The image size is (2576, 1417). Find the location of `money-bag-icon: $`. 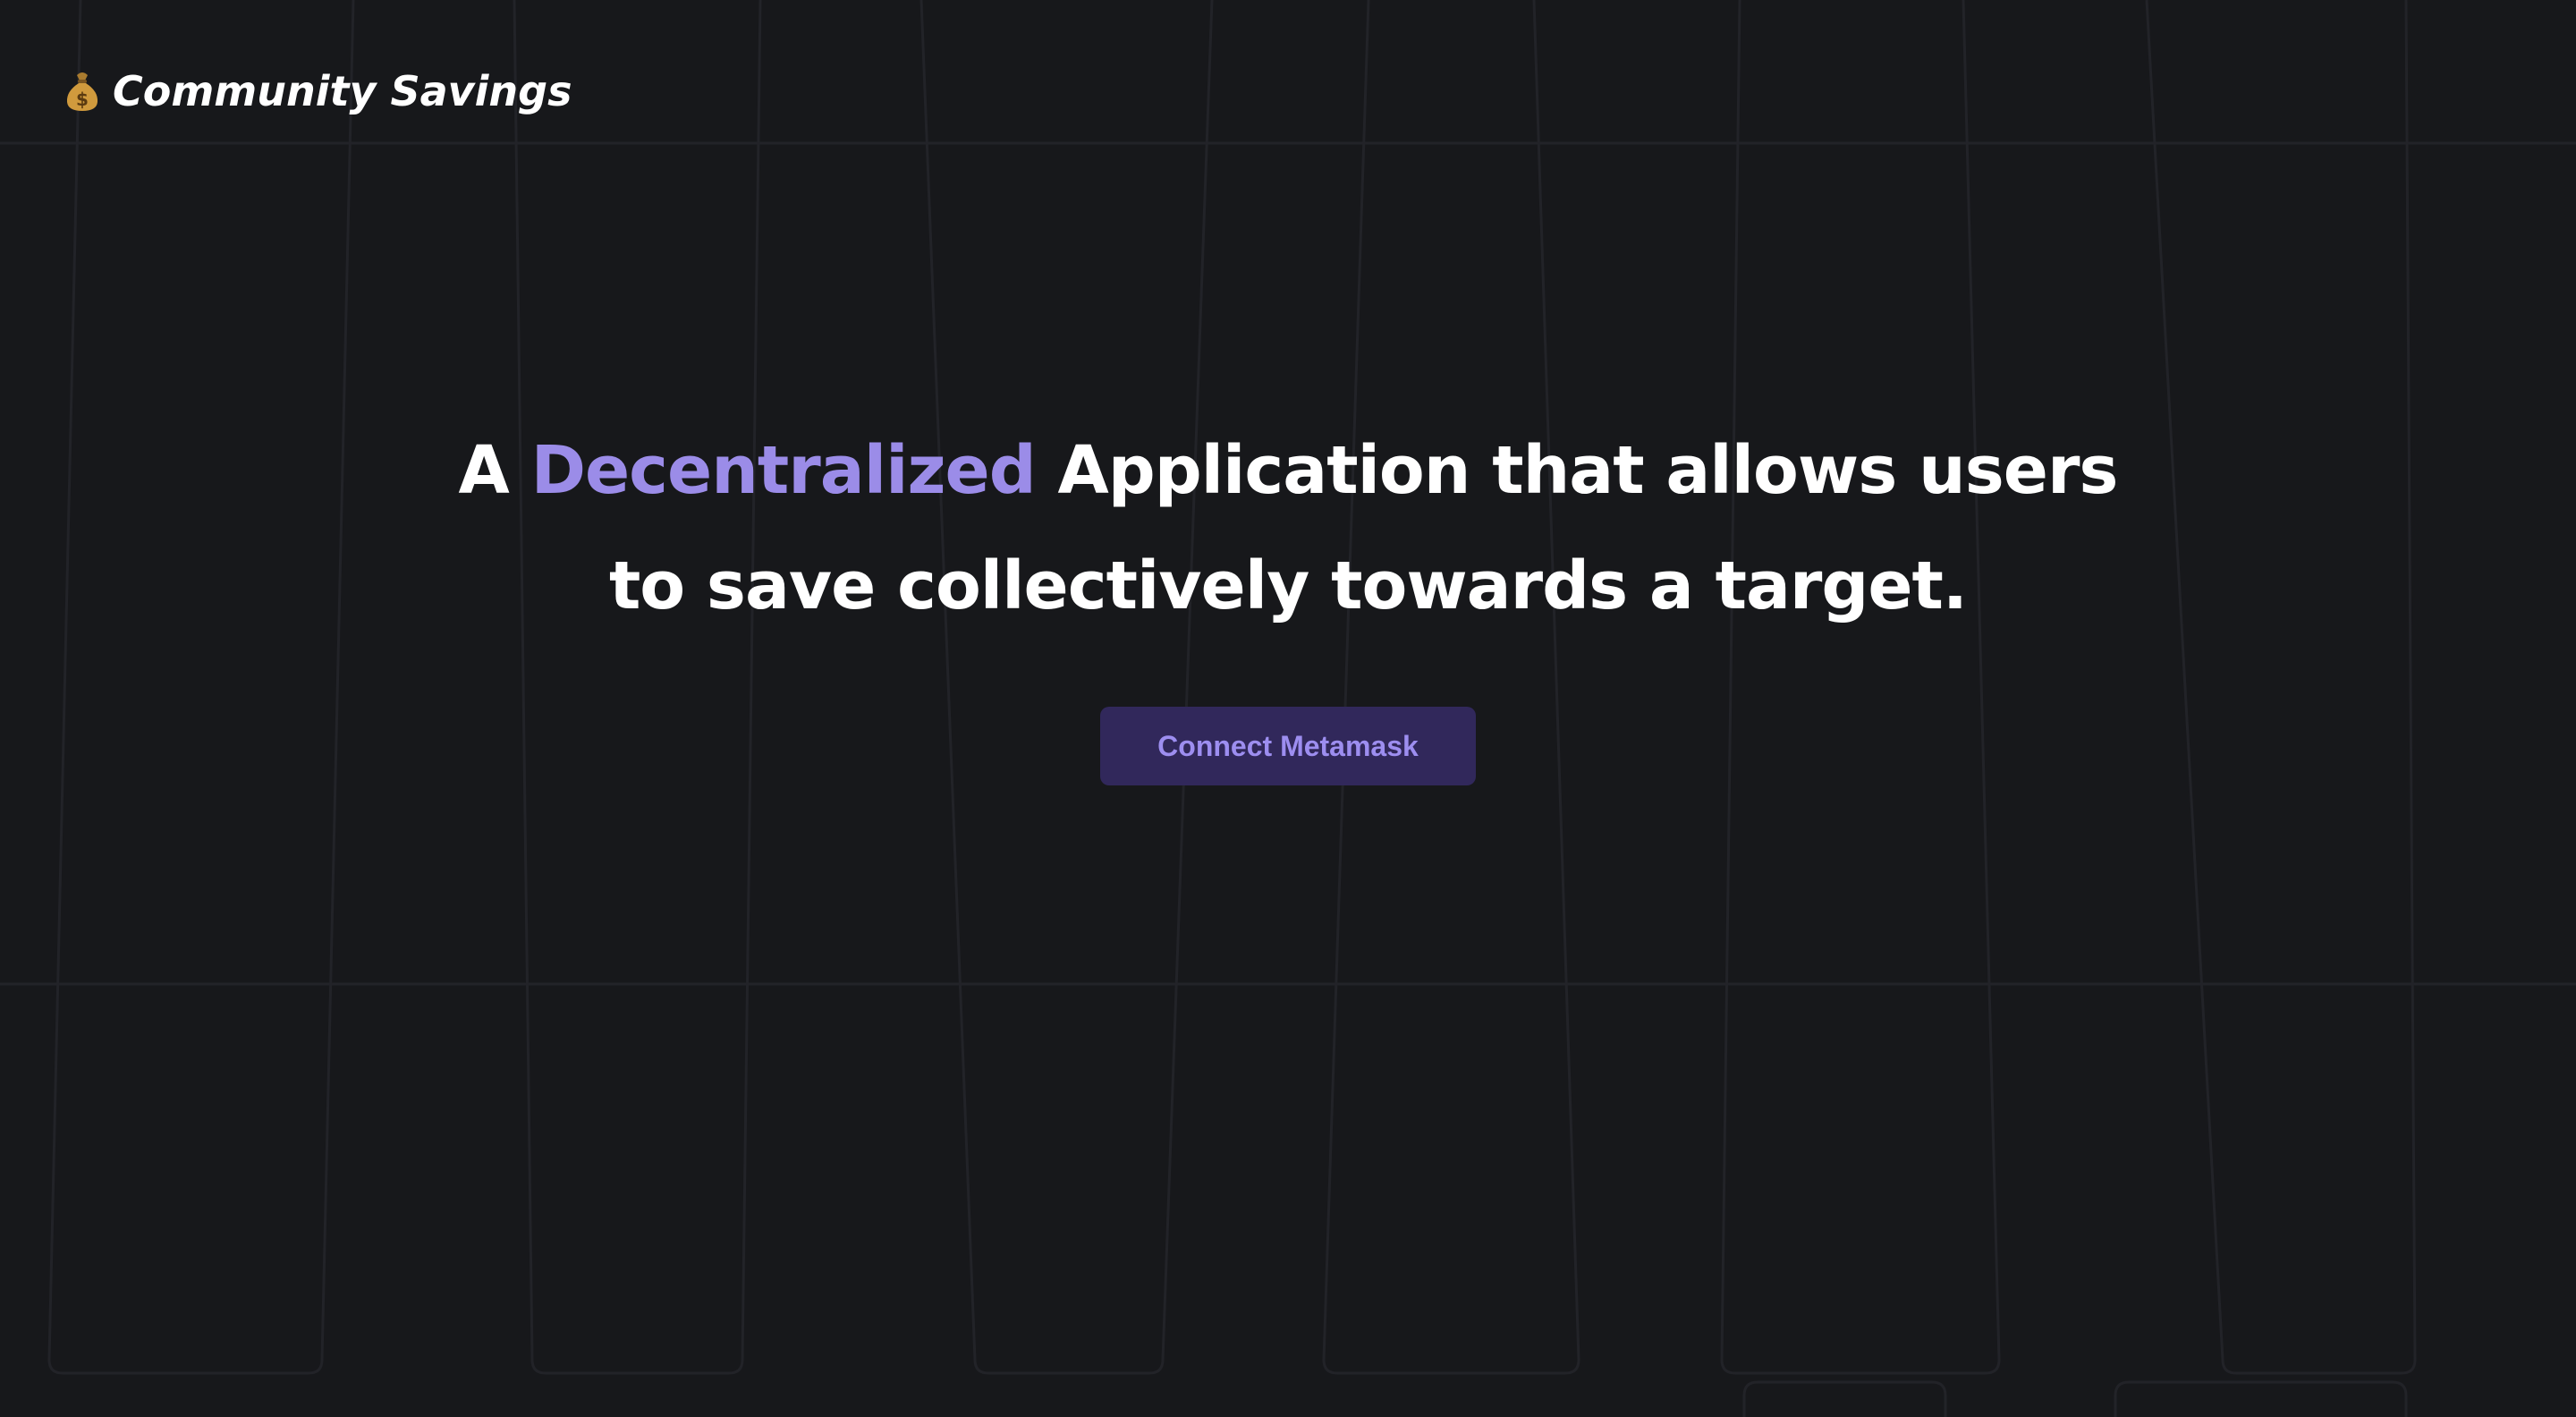

money-bag-icon: $ is located at coordinates (82, 91).